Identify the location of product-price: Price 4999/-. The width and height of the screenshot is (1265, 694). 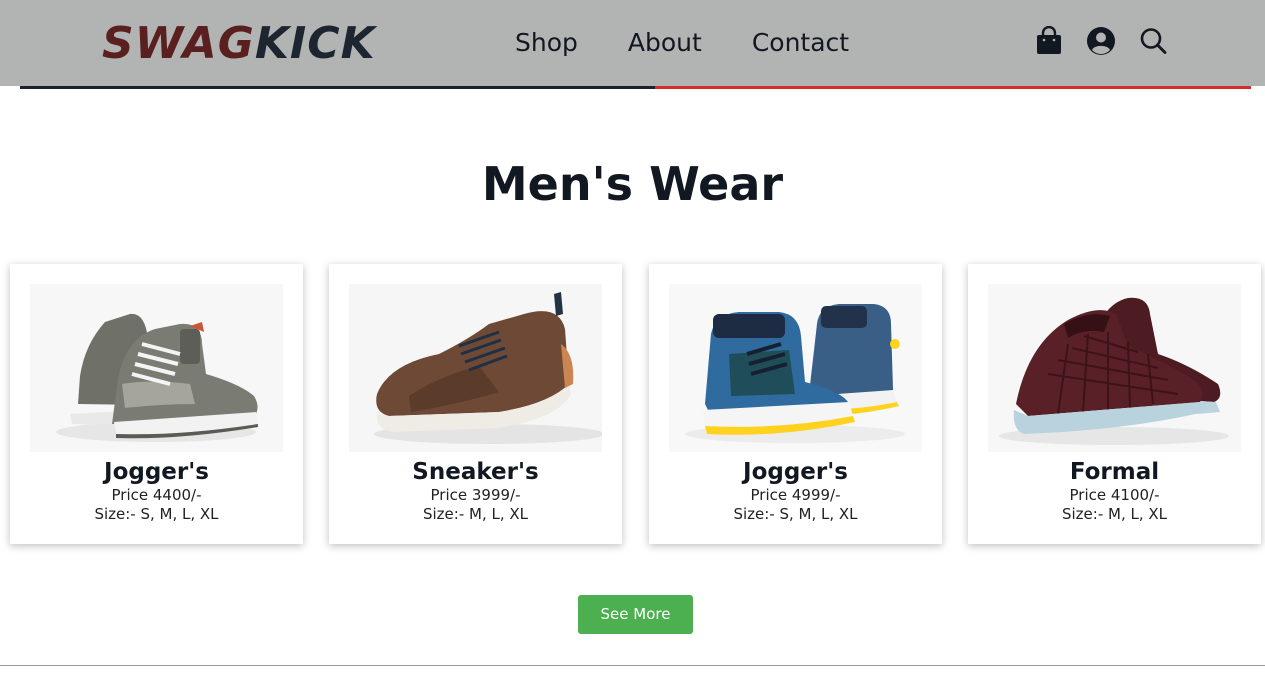
(795, 495).